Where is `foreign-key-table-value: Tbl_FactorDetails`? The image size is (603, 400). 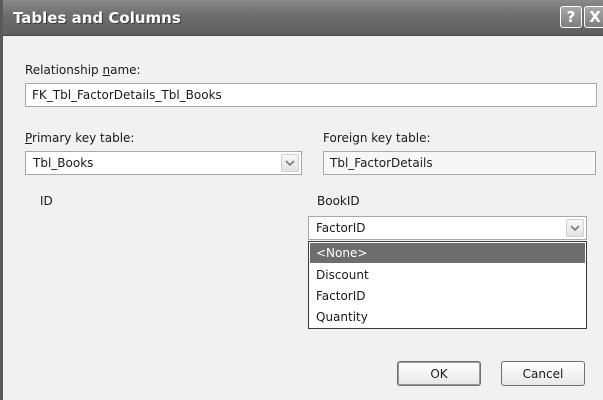 foreign-key-table-value: Tbl_FactorDetails is located at coordinates (381, 163).